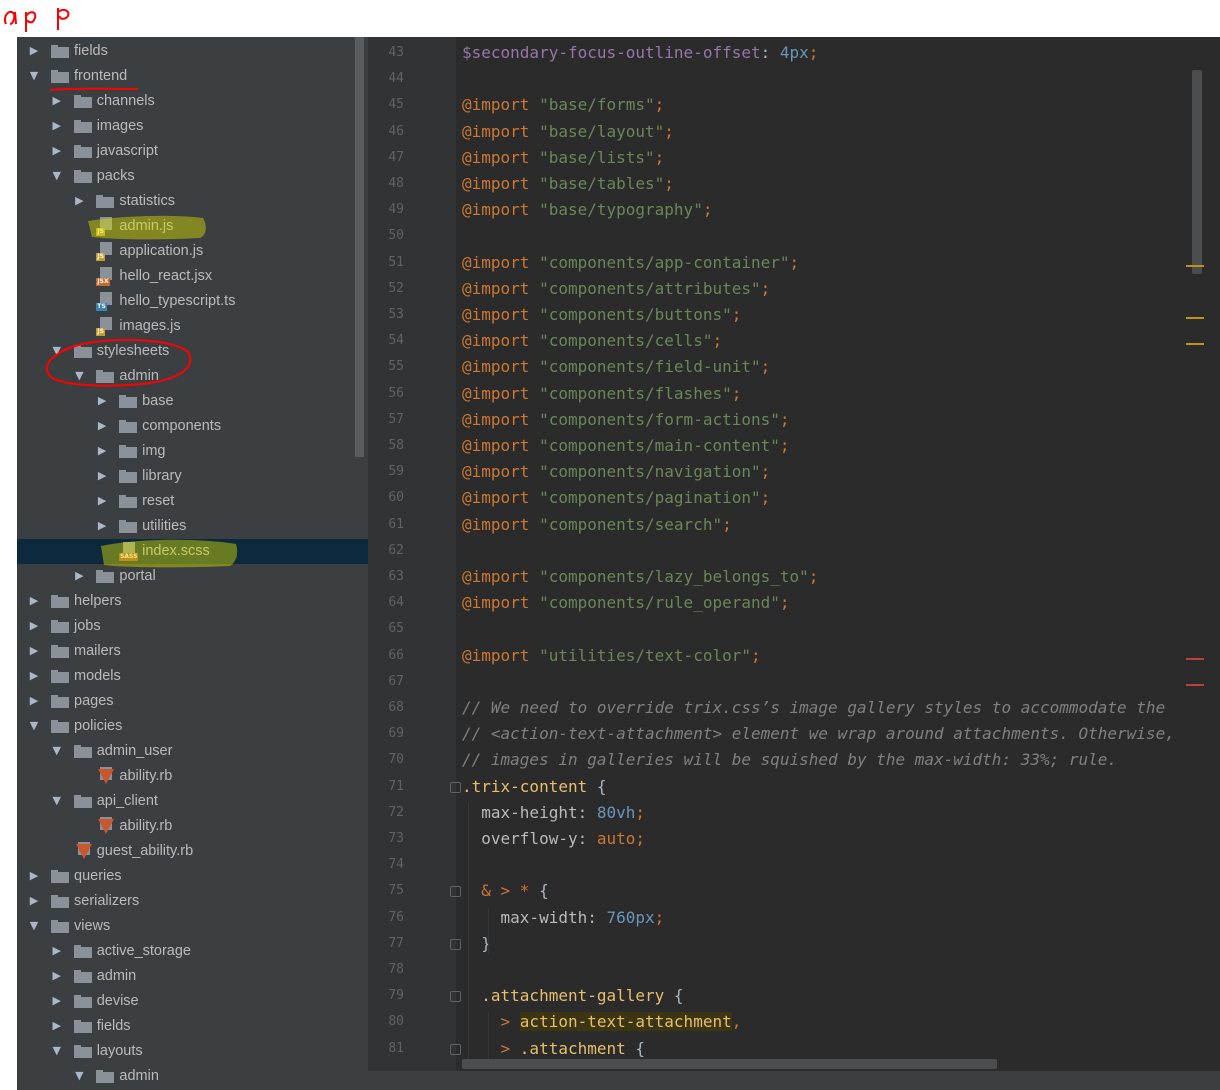 The image size is (1220, 1090). Describe the element at coordinates (192, 501) in the screenshot. I see `tree-folder-row: ▶ reset` at that location.